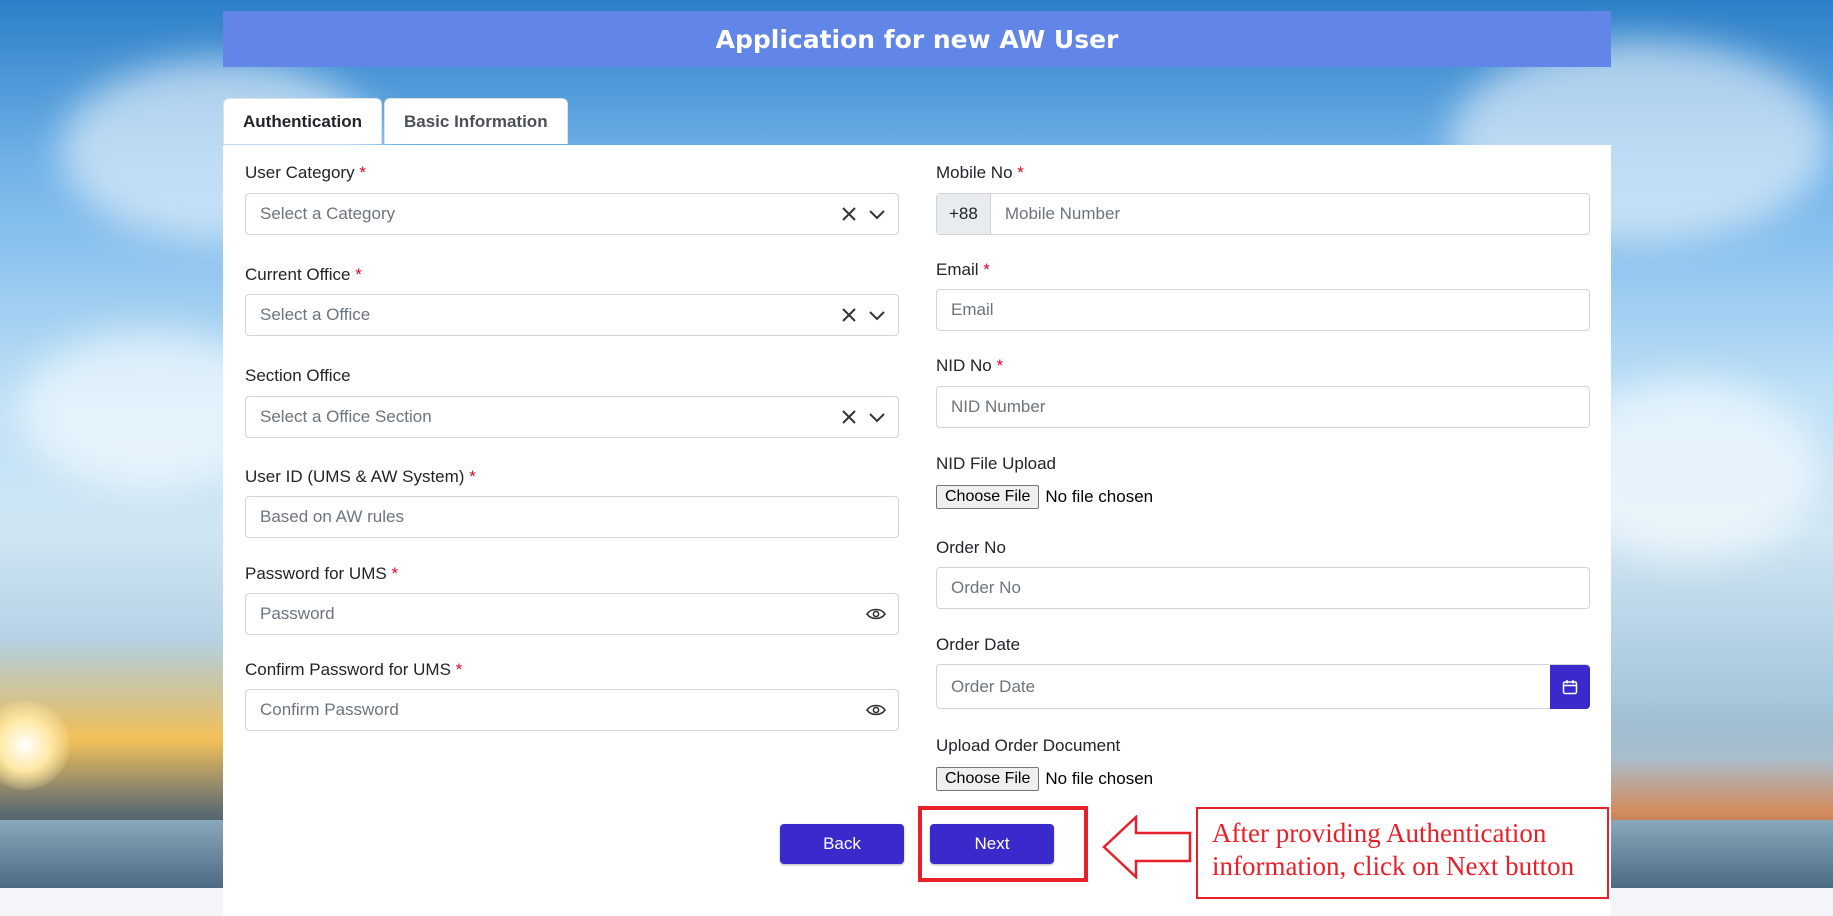 Image resolution: width=1833 pixels, height=916 pixels. I want to click on user-category-label: User Category *, so click(305, 172).